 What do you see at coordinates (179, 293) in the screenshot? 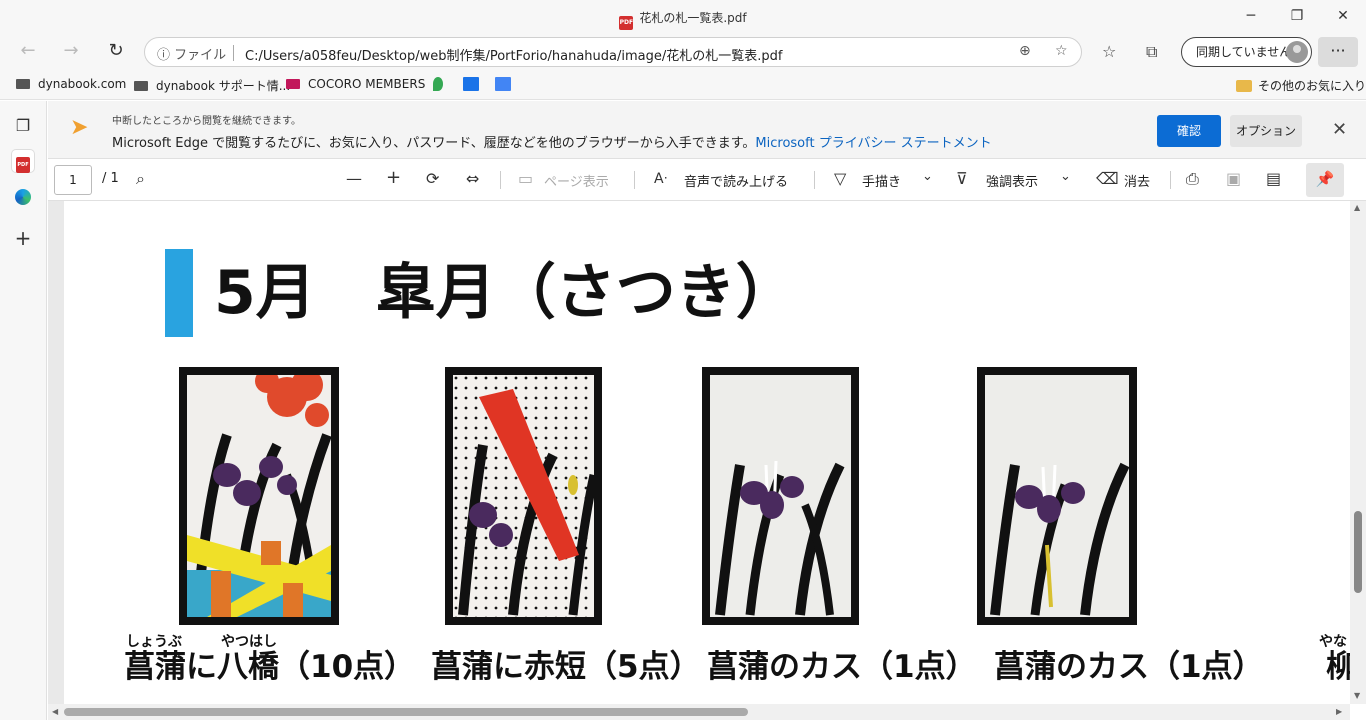
I see `heading-accent-bar` at bounding box center [179, 293].